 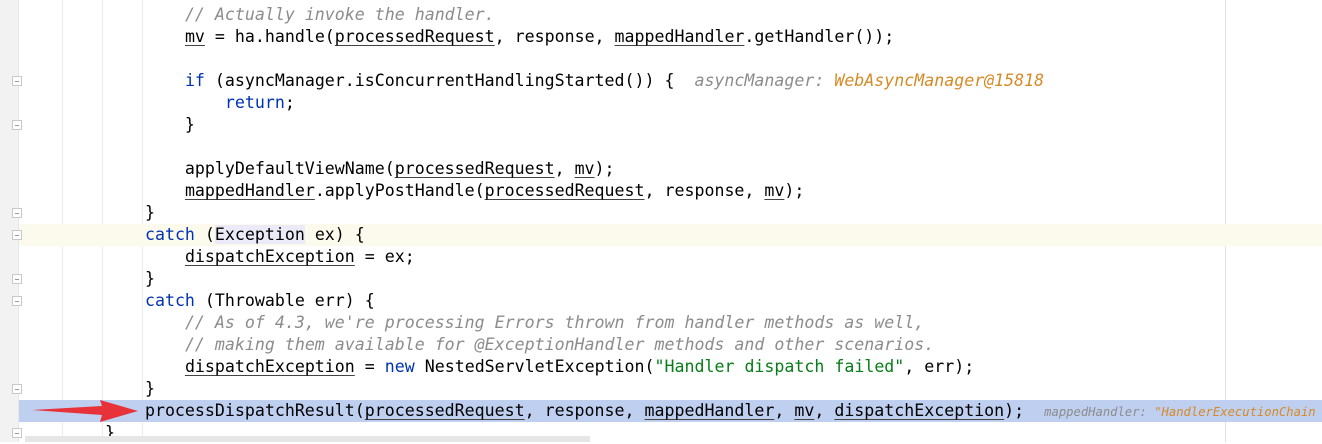 I want to click on code-token: NestedServletException(, so click(x=534, y=366).